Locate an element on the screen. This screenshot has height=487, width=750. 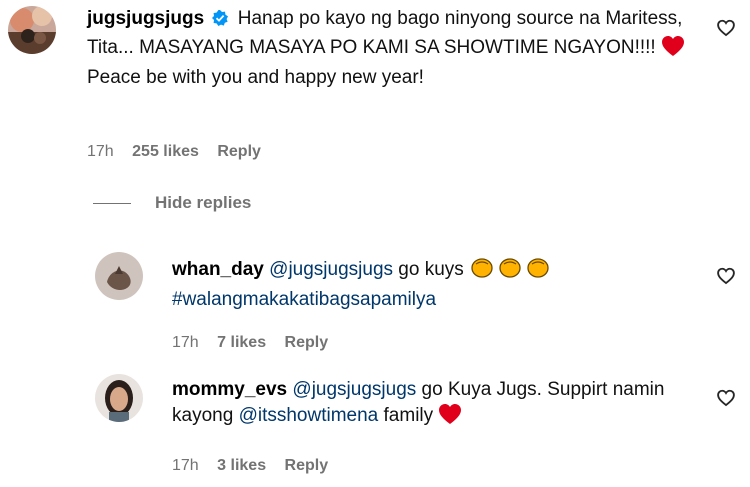
reply-meta: 17h 7 likes Reply is located at coordinates (257, 343).